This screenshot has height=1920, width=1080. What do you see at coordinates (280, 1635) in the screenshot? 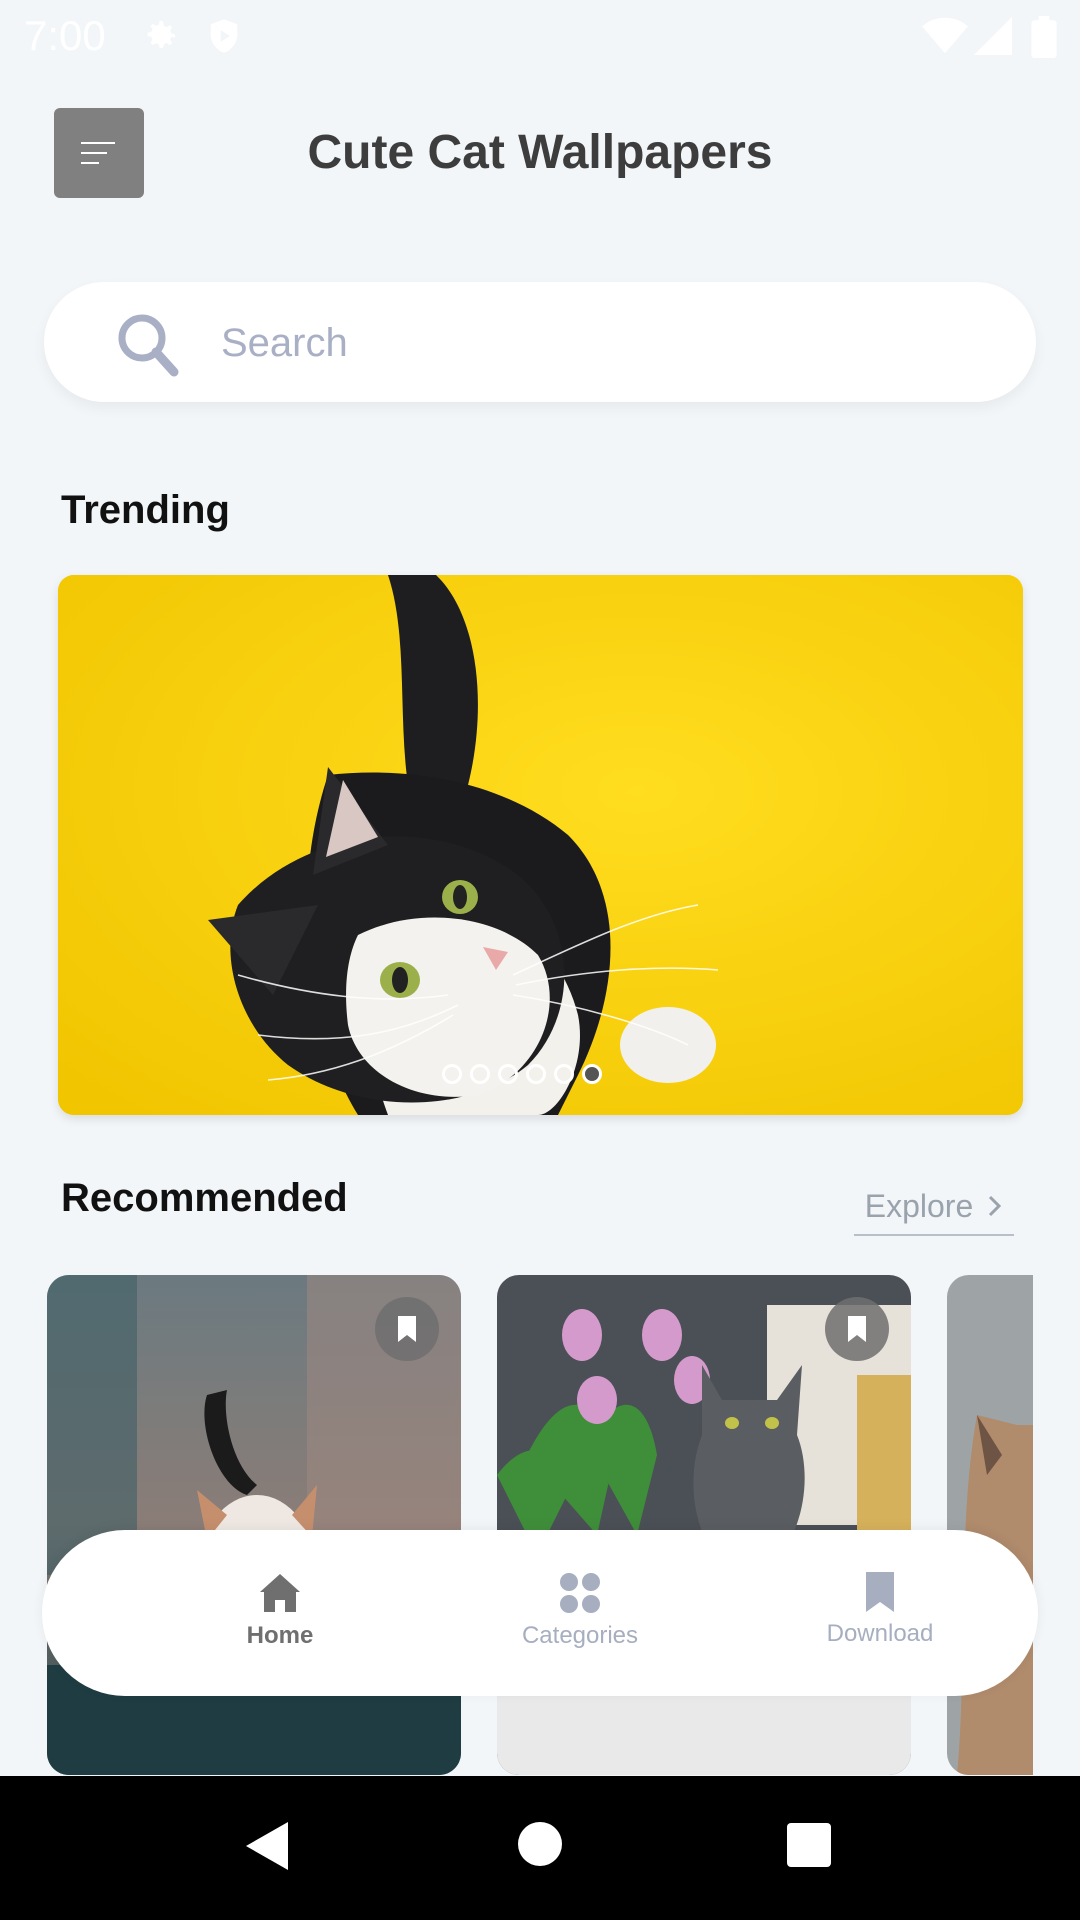
I see `nav-home-label: Home` at bounding box center [280, 1635].